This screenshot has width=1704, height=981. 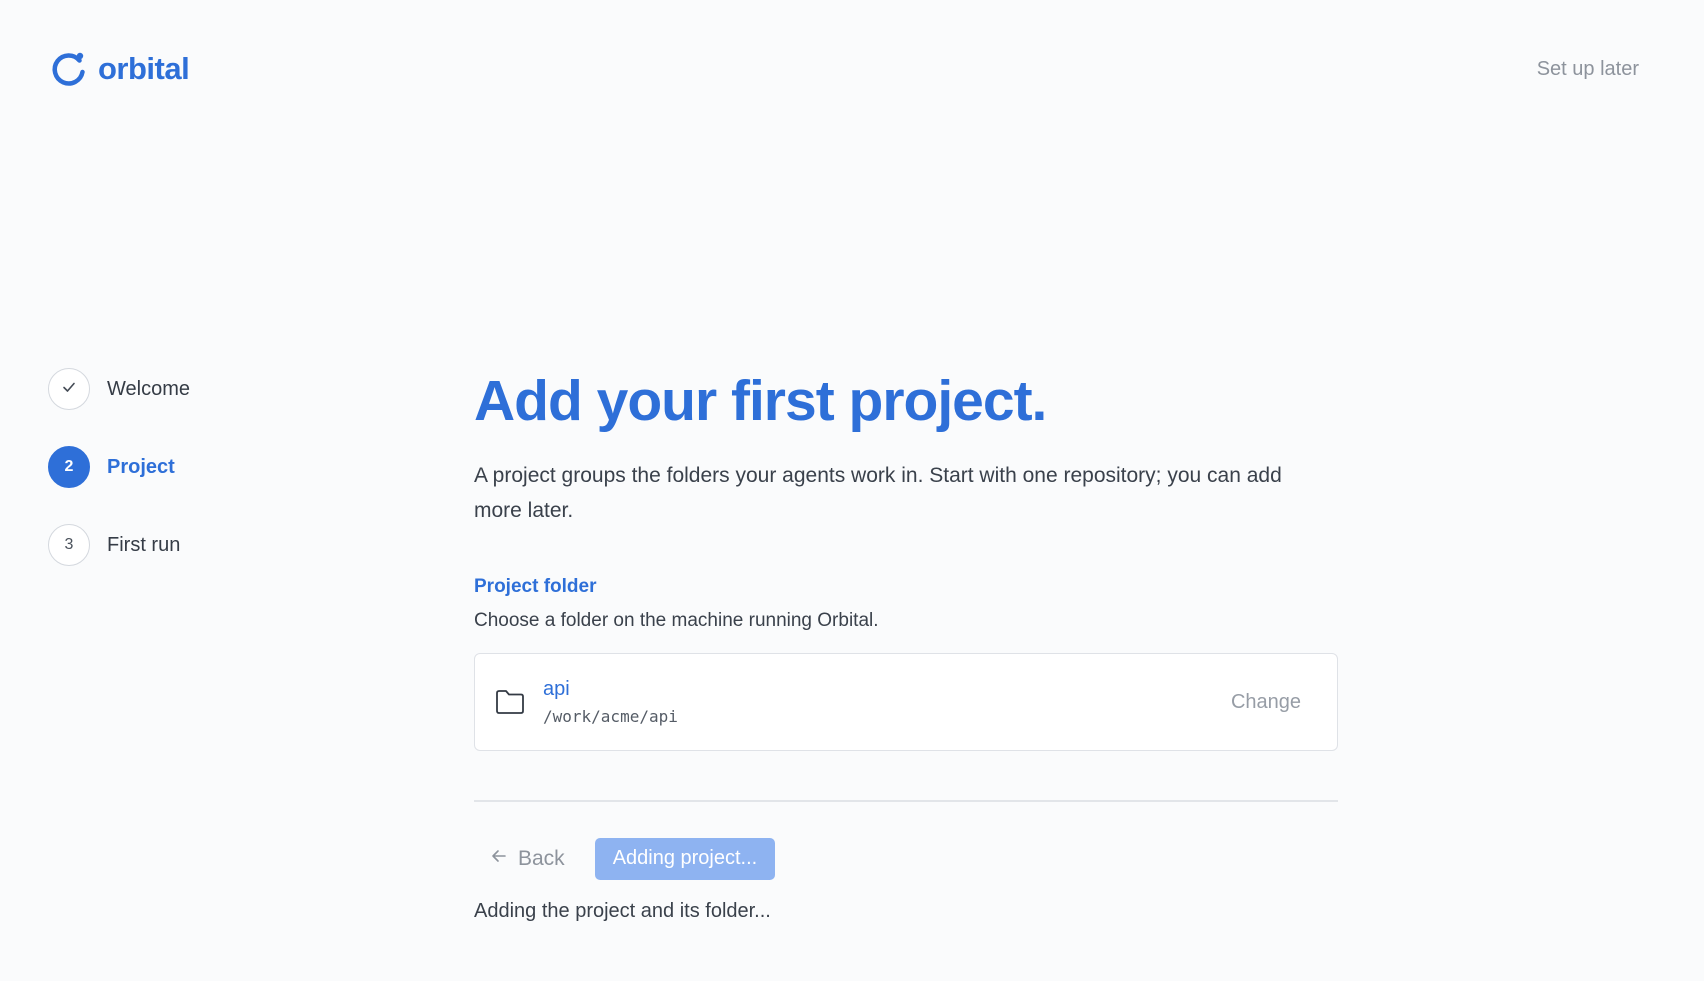 What do you see at coordinates (510, 702) in the screenshot?
I see `folder-icon` at bounding box center [510, 702].